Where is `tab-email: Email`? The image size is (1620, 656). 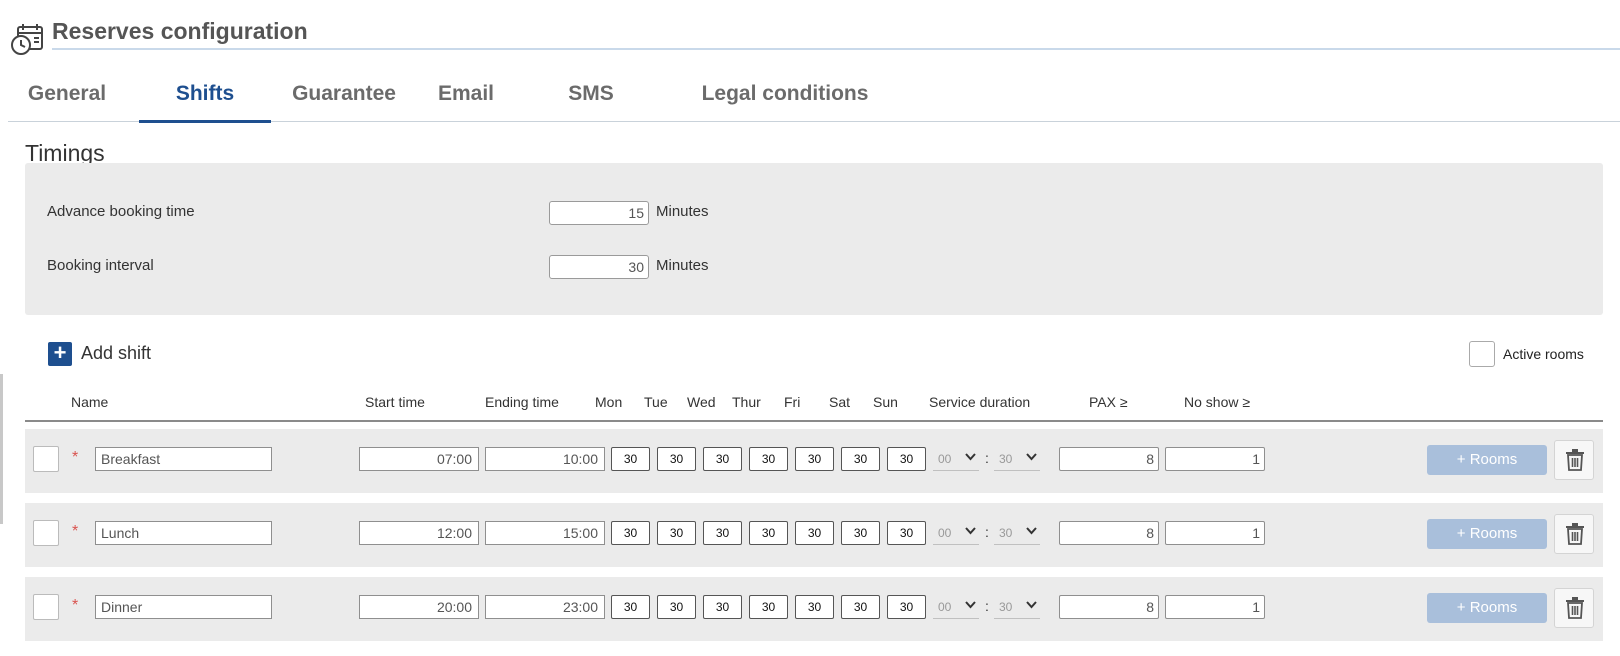 tab-email: Email is located at coordinates (466, 102).